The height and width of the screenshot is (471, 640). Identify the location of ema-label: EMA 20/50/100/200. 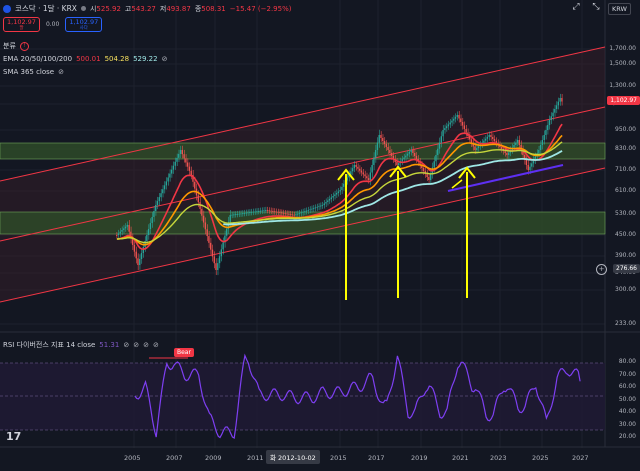
(38, 59).